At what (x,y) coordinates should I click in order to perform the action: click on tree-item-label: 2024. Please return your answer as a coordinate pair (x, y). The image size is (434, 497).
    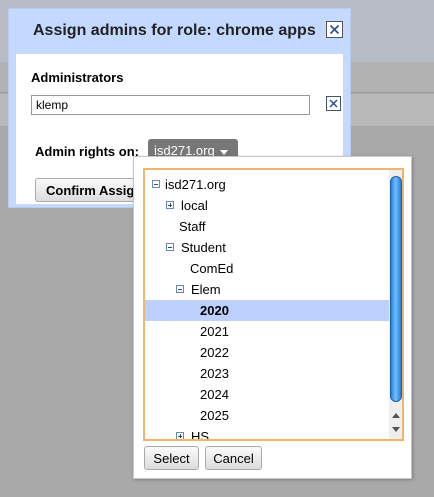
    Looking at the image, I should click on (214, 394).